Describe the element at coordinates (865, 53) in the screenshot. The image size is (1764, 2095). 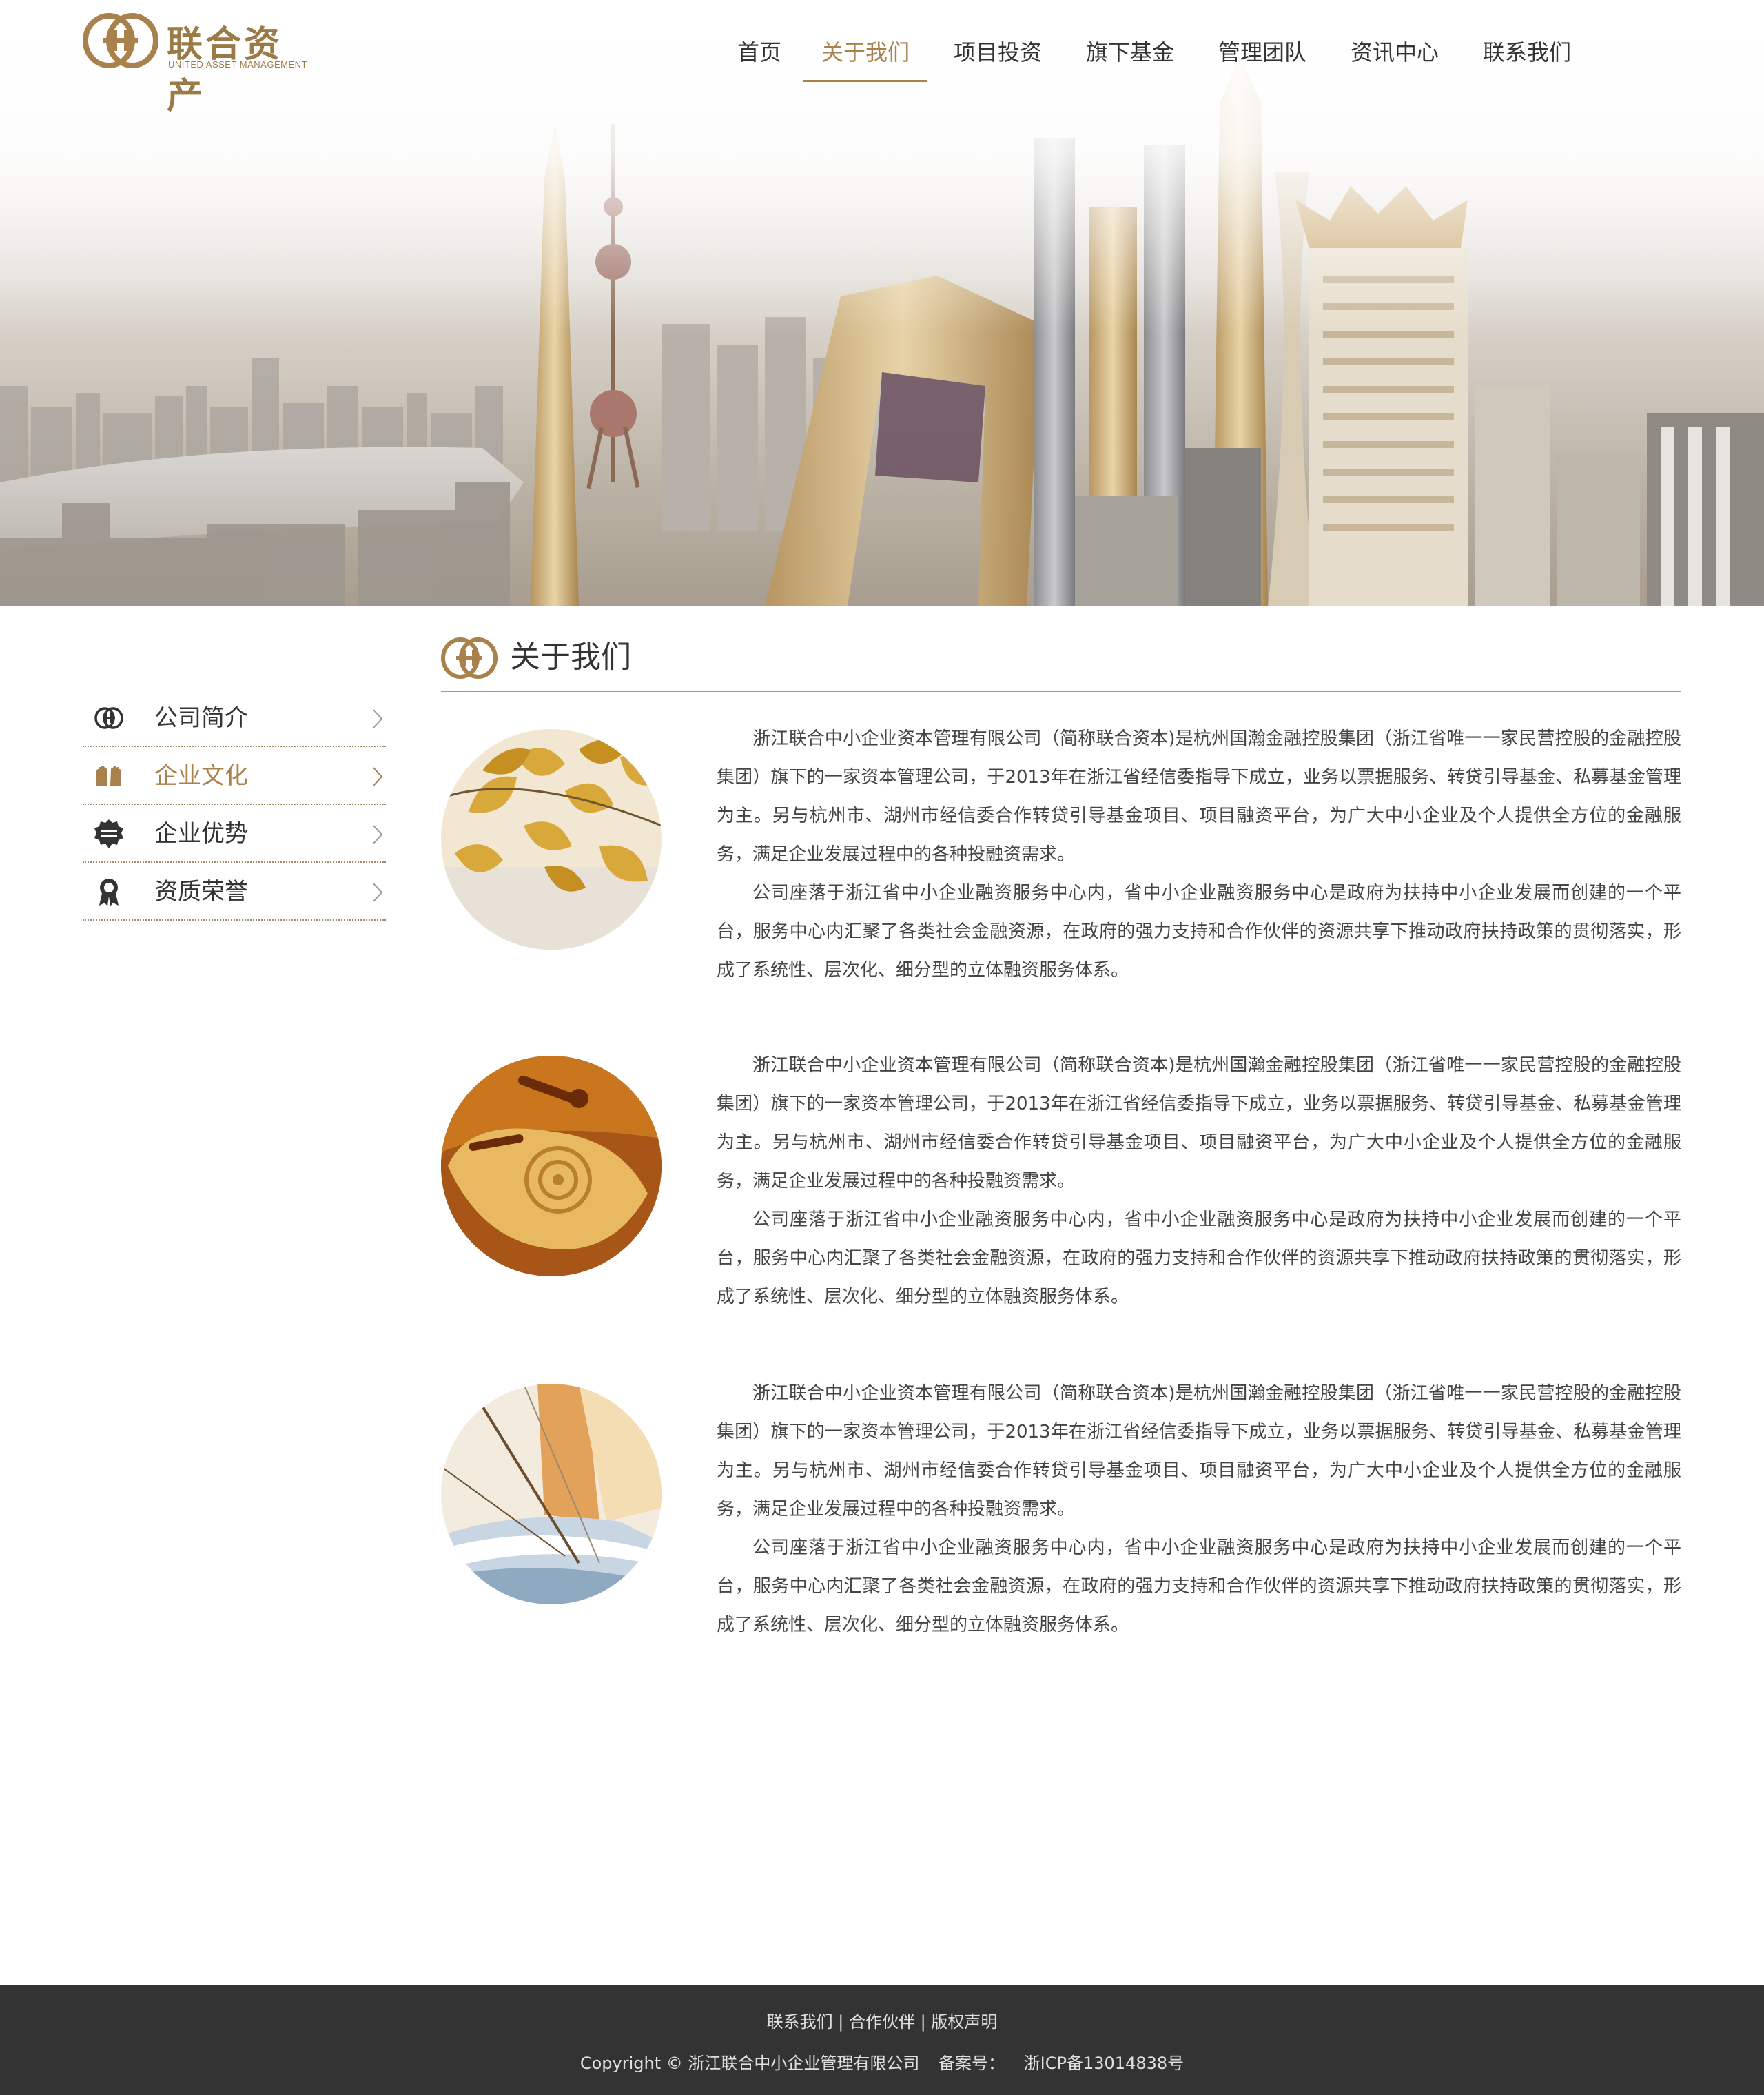
I see `nav-about: 关于我们` at that location.